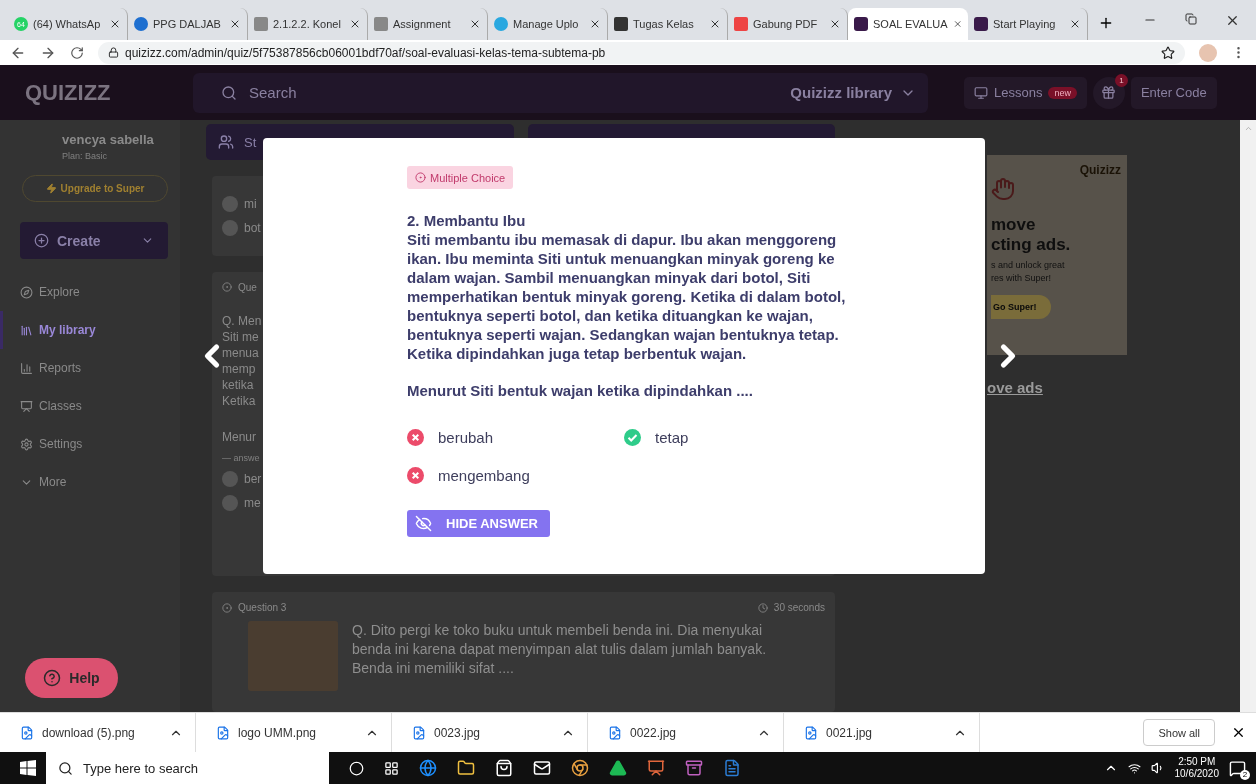  Describe the element at coordinates (1014, 225) in the screenshot. I see `ad-headline: move` at that location.